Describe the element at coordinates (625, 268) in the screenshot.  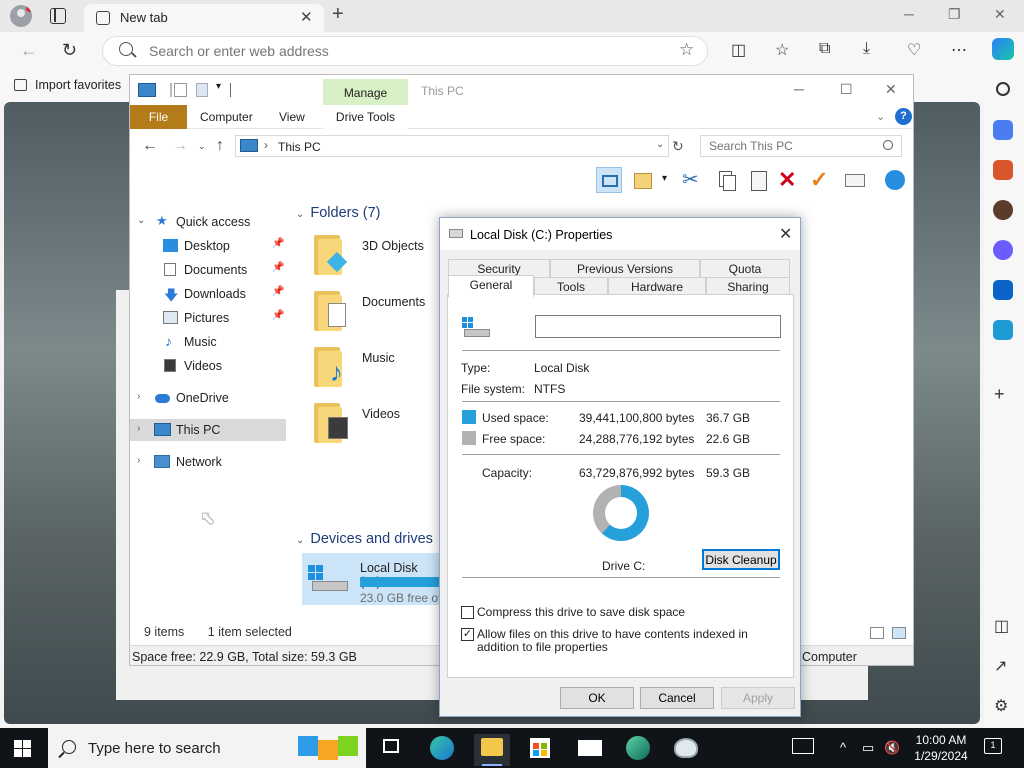
I see `tab-previous-versions: Previous Versions` at that location.